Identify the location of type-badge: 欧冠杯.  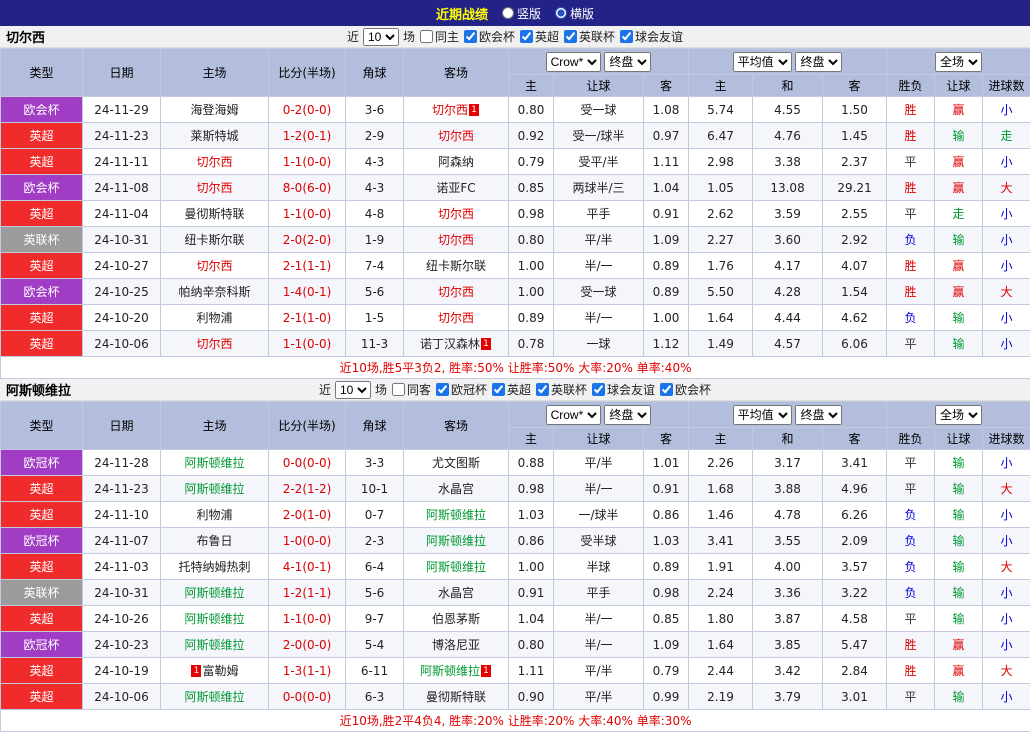
(41, 540).